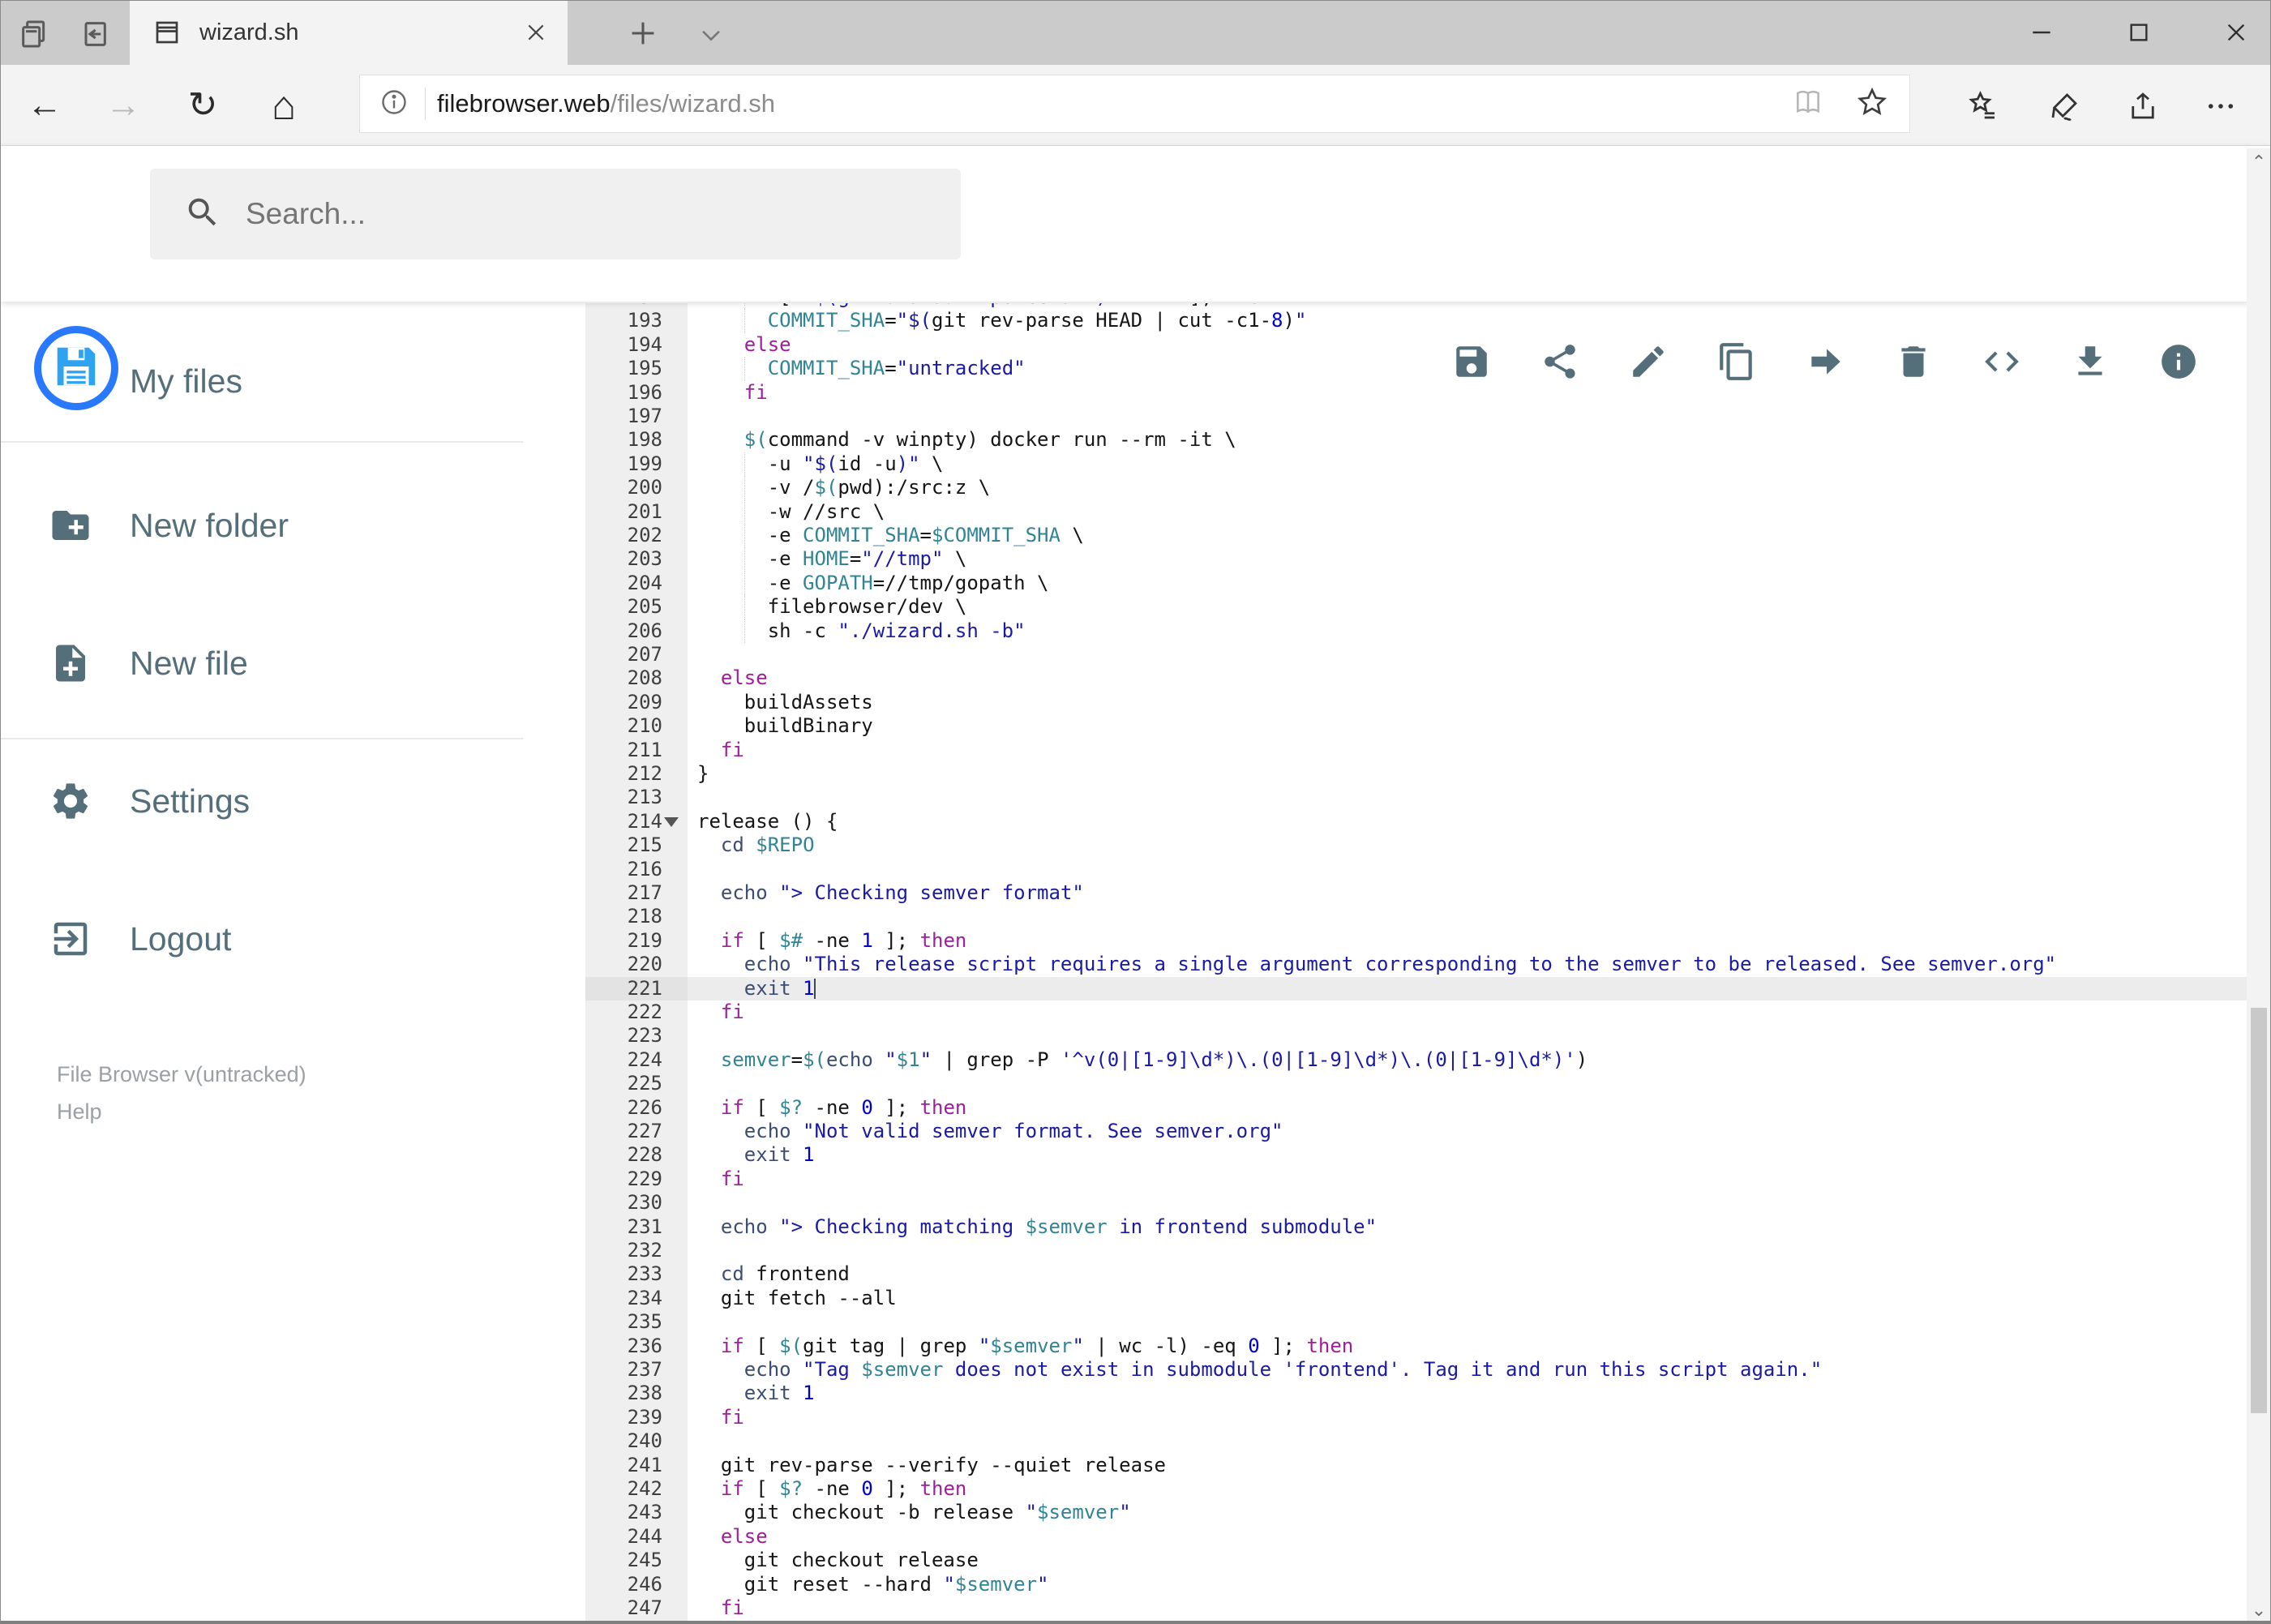  I want to click on code-line: 206 sh -c "./wizard.sh -b", so click(1385, 631).